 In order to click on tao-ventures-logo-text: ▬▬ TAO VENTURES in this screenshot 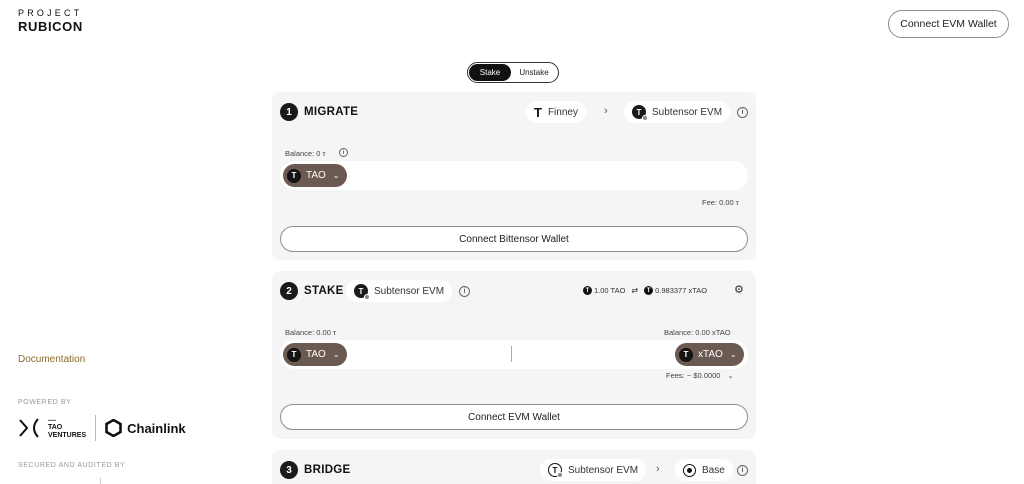, I will do `click(67, 428)`.